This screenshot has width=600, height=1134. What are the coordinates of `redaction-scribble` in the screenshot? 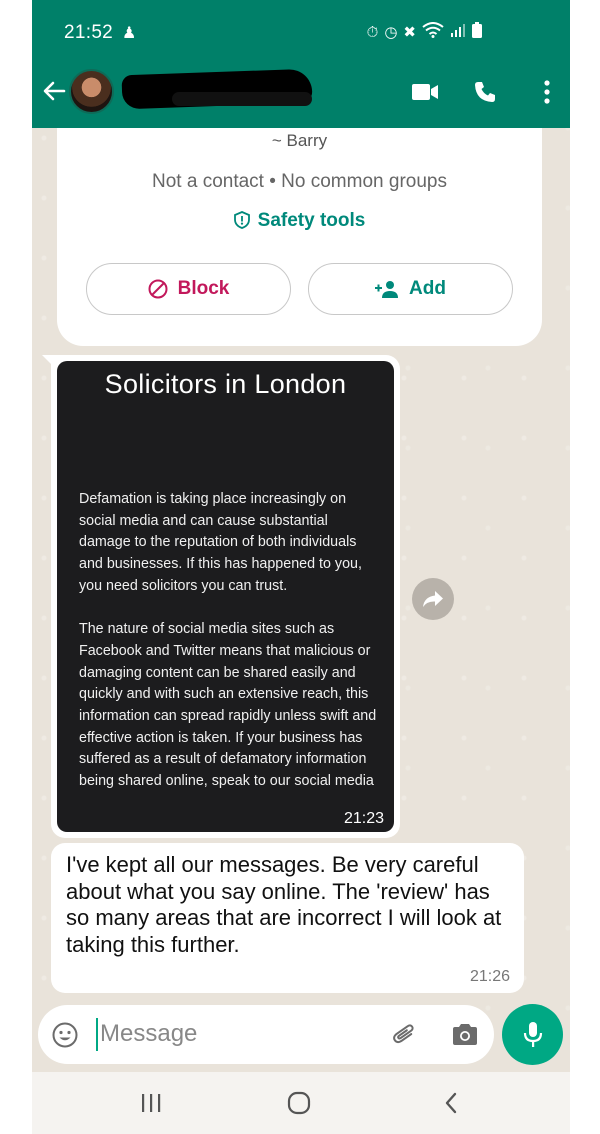 It's located at (242, 99).